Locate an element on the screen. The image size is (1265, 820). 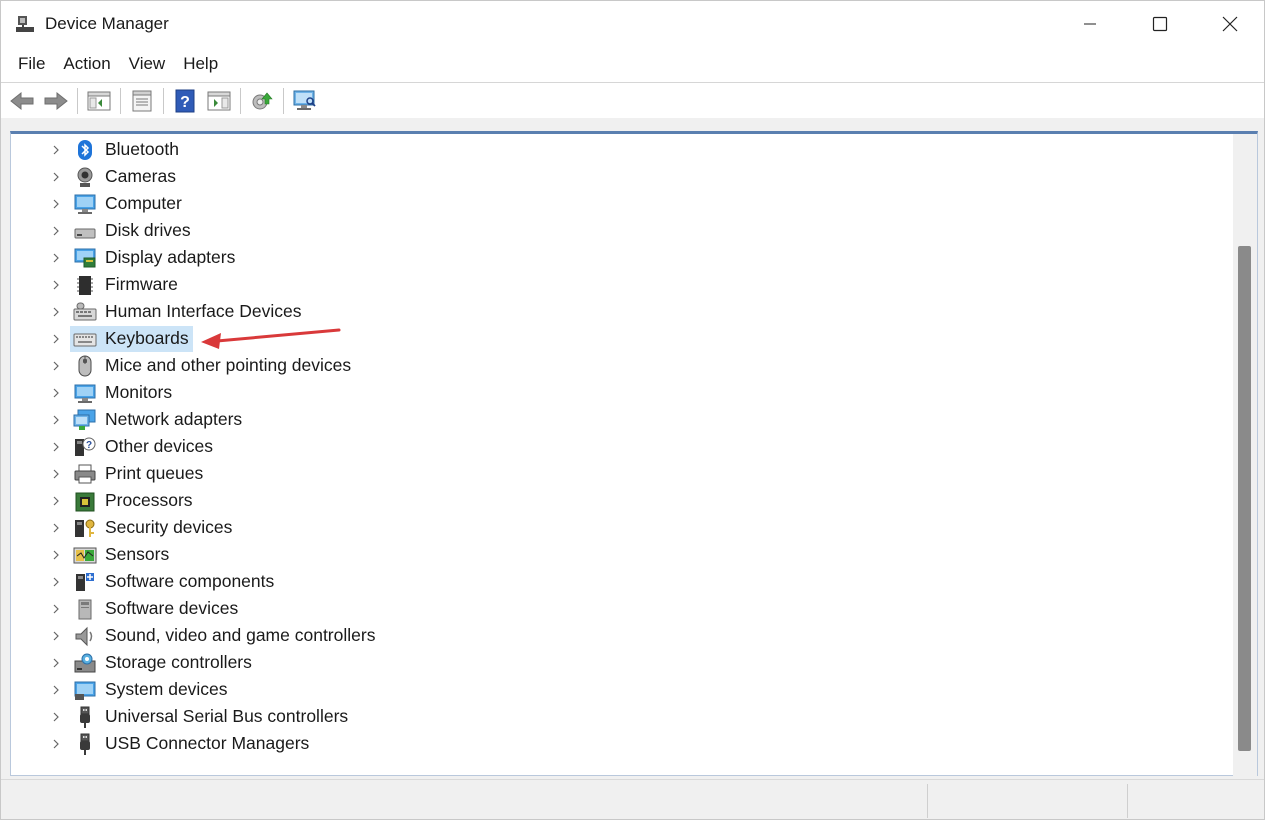
scrollbar-thumb is located at coordinates (1244, 498).